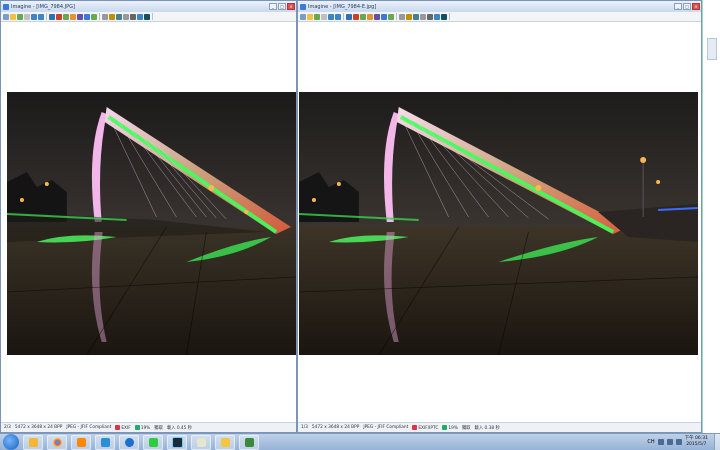  I want to click on network-icon, so click(105, 442).